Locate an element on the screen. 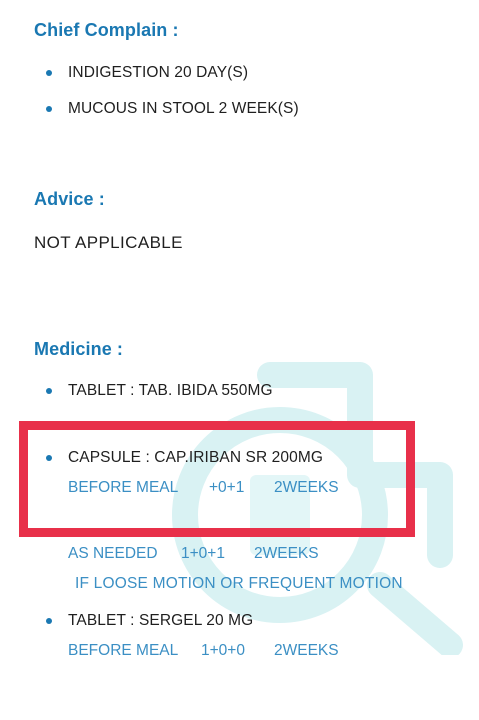  dosage-row: BEFORE MEAL 1+0+0 2WEEKS is located at coordinates (218, 651).